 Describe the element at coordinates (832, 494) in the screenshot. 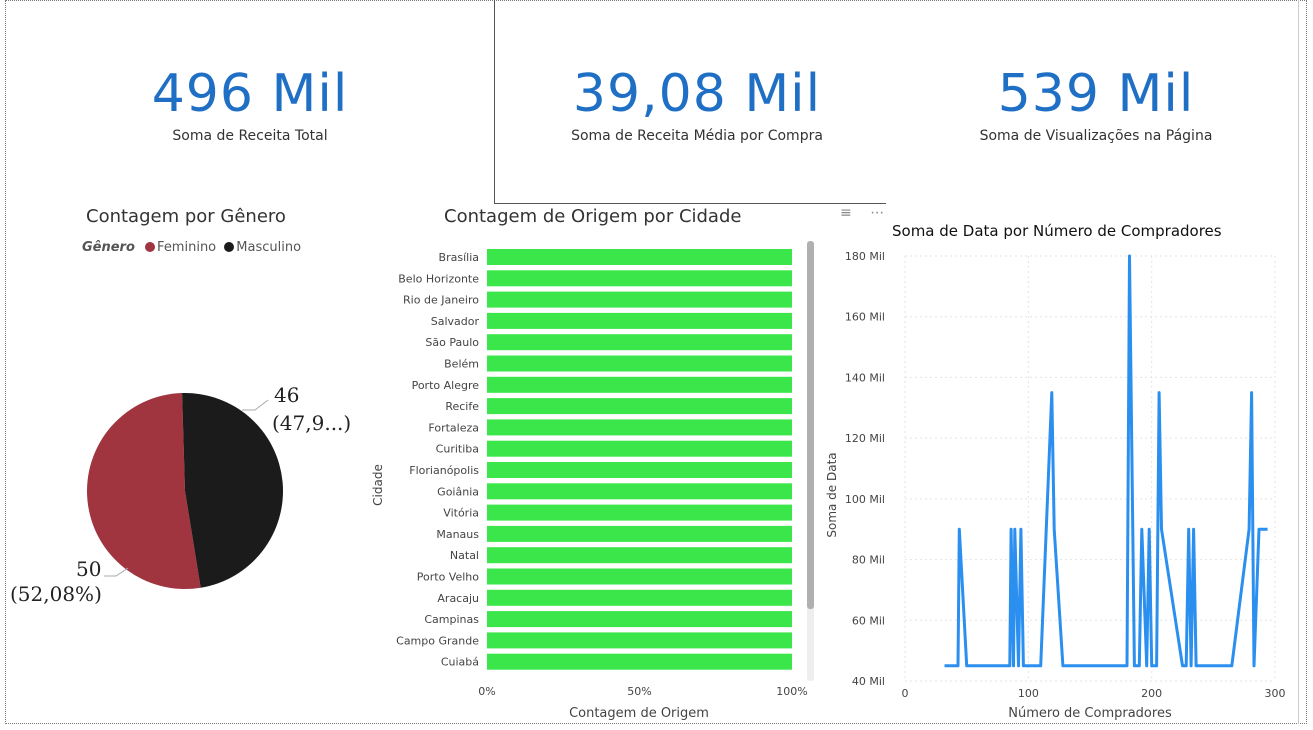

I see `line-chart-ylabel: Soma de Data` at that location.